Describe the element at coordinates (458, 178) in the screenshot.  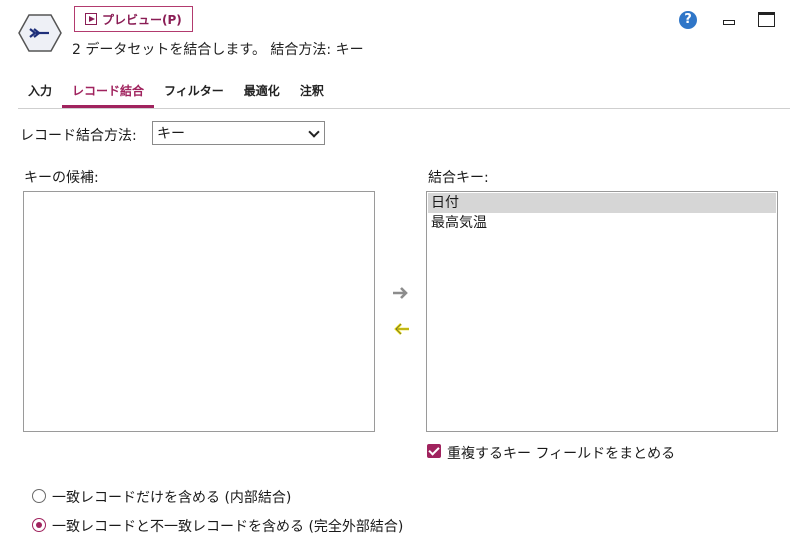
I see `join-keys-label: 結合キー:` at that location.